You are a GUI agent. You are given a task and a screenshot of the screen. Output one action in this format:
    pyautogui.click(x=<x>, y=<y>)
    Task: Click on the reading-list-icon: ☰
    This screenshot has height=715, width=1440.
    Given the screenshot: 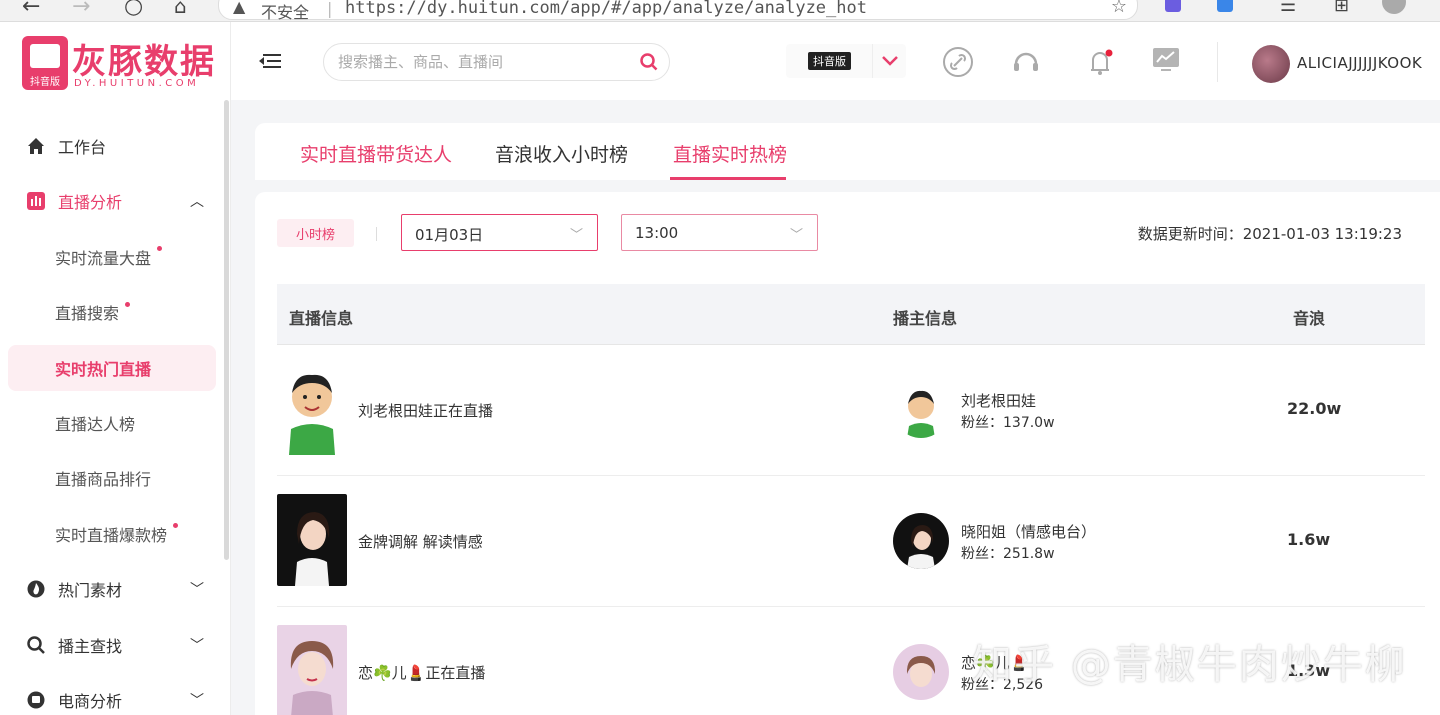 What is the action you would take?
    pyautogui.click(x=1288, y=8)
    